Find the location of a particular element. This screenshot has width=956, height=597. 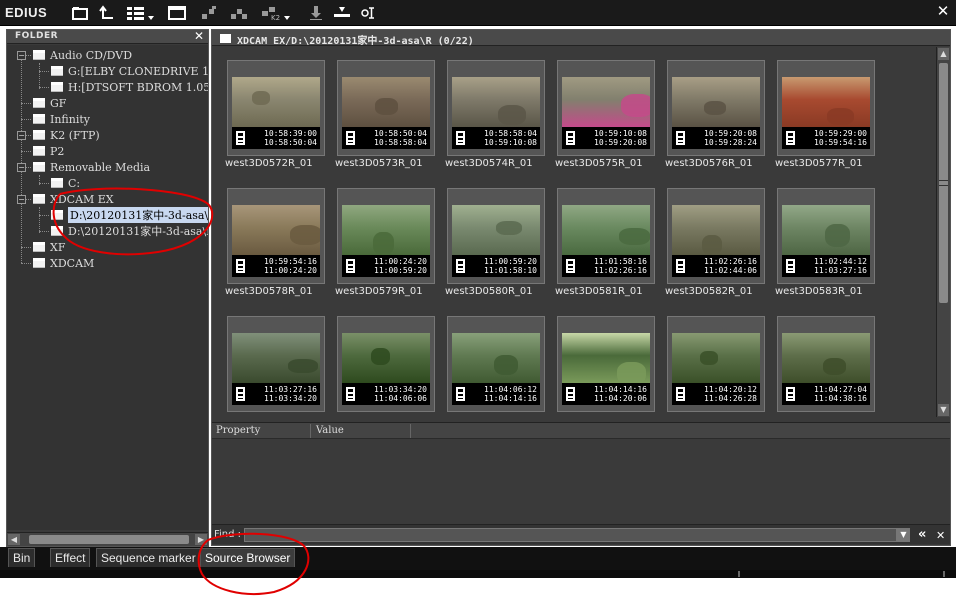

clip-tc-out: 11:04:26:28 is located at coordinates (730, 398).